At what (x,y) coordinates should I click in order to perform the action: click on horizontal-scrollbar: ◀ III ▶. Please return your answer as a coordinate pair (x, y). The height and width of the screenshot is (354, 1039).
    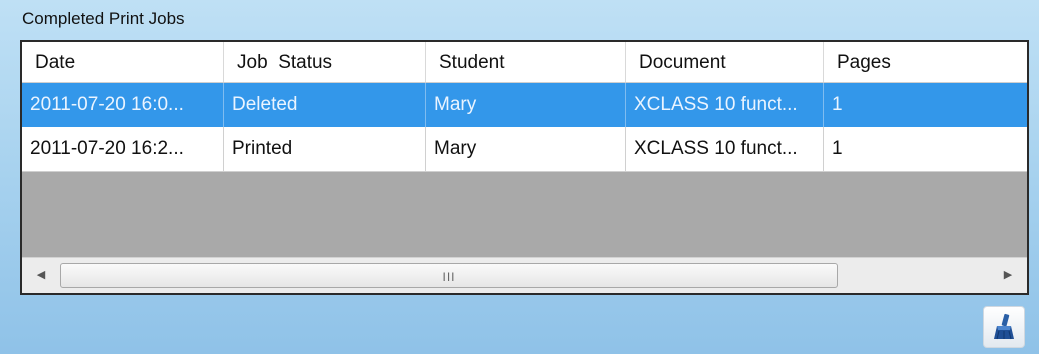
    Looking at the image, I should click on (524, 275).